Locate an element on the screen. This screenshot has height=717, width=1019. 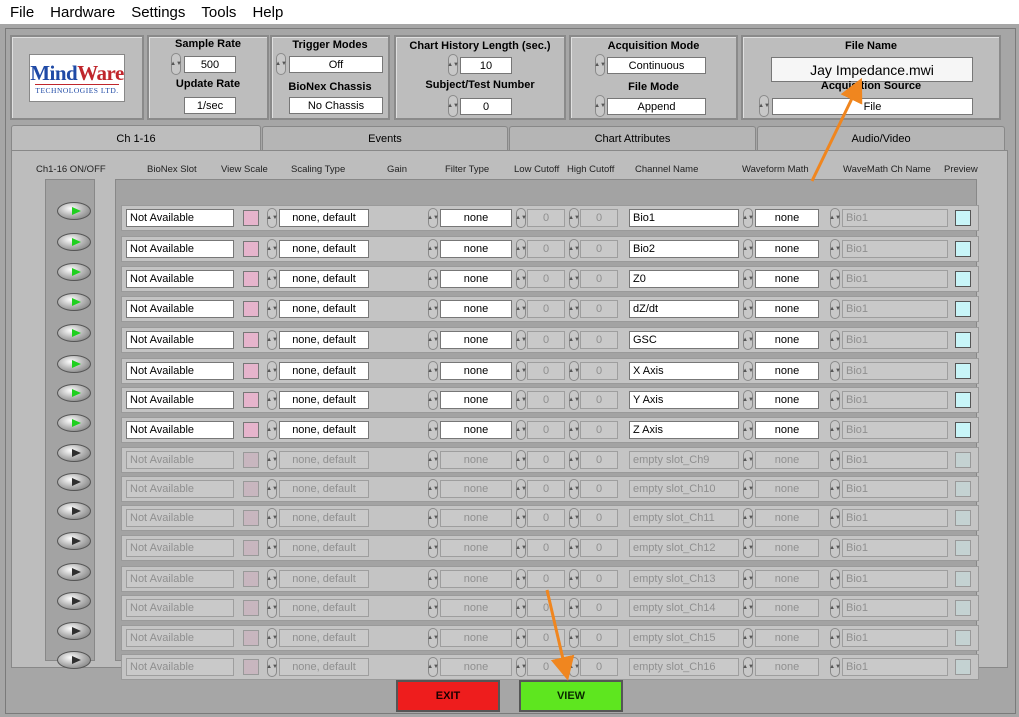
file-name-field: Jay Impedance.mwi is located at coordinates (872, 69).